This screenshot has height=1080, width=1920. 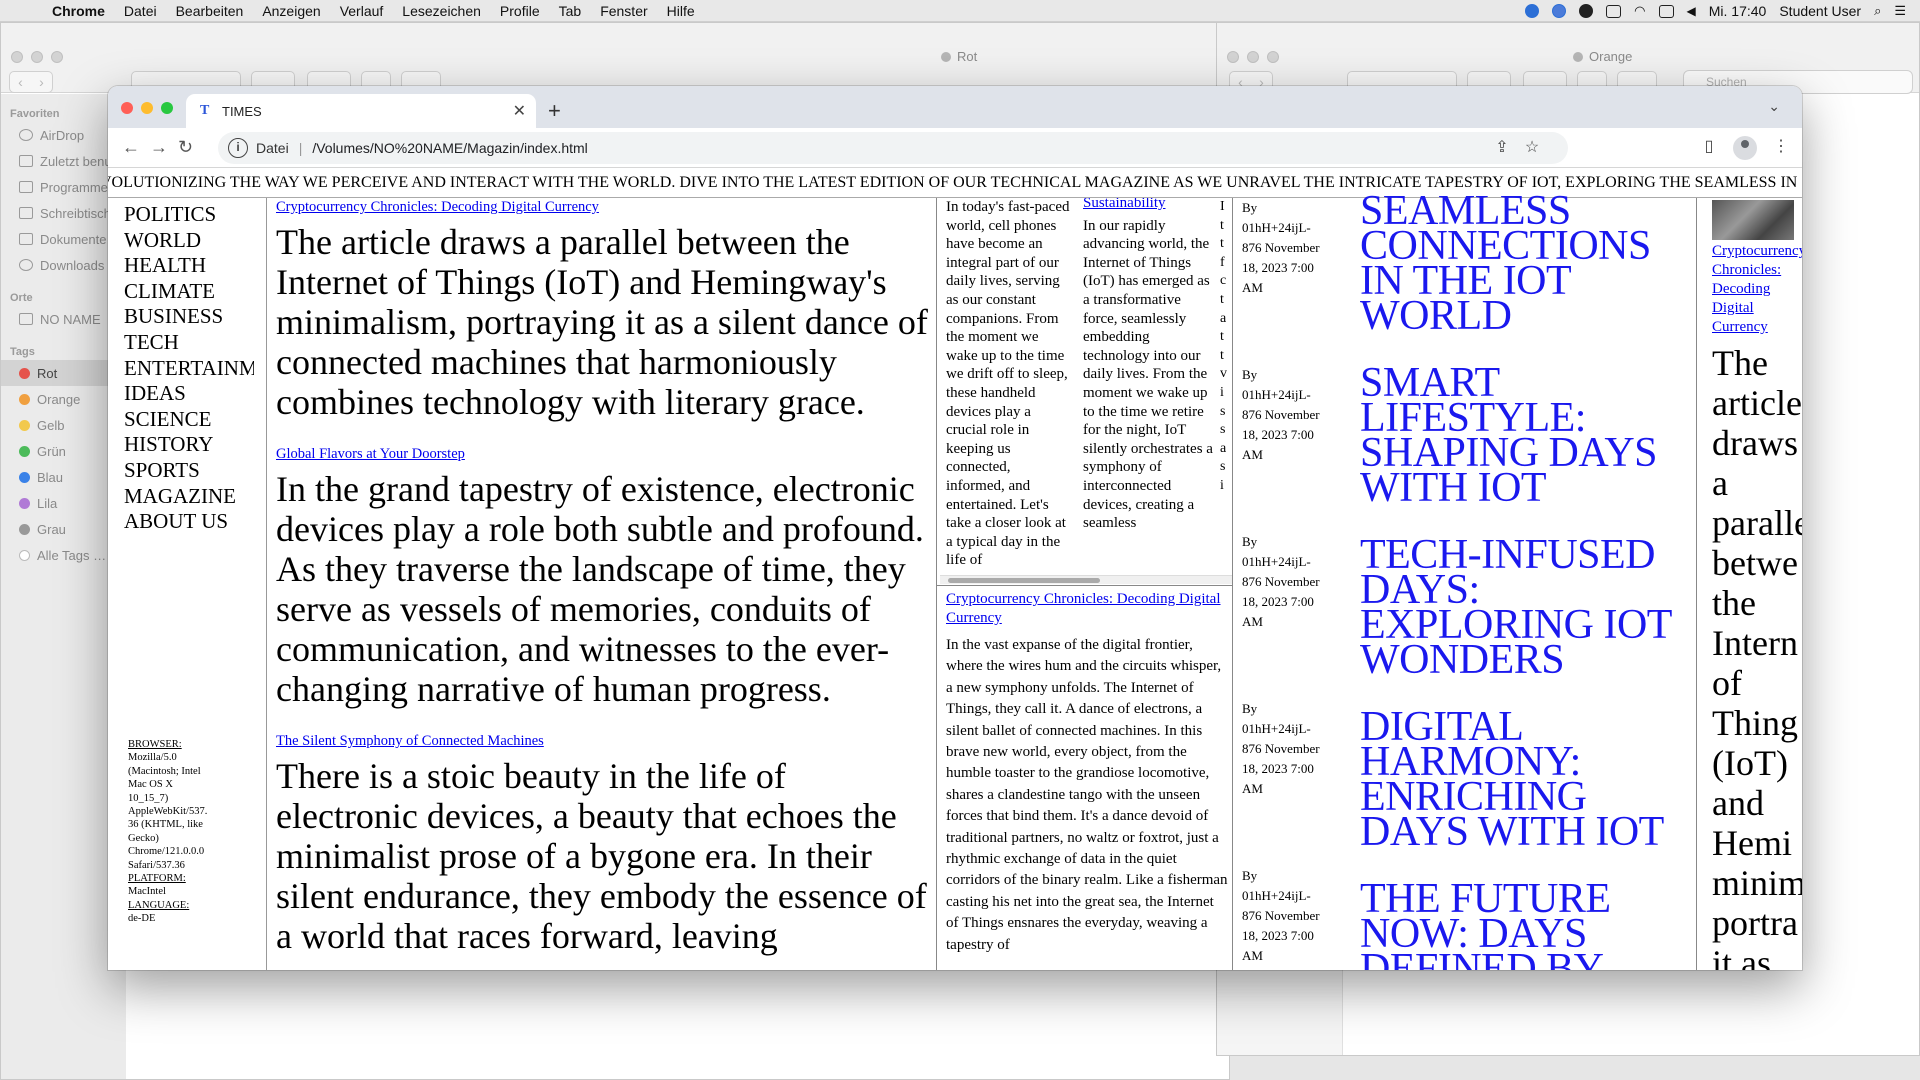 I want to click on nav-world: WORLD, so click(x=189, y=241).